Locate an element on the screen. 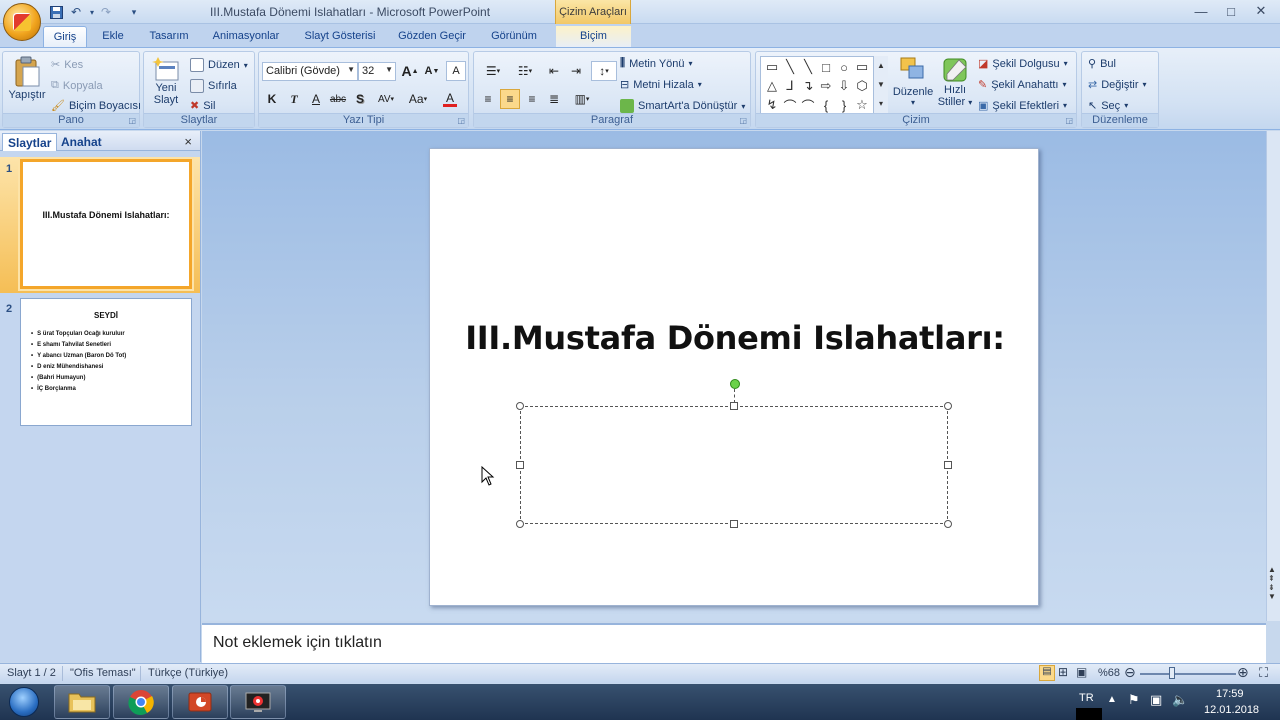 The width and height of the screenshot is (1280, 720). paste-button: Yapıştır is located at coordinates (27, 78).